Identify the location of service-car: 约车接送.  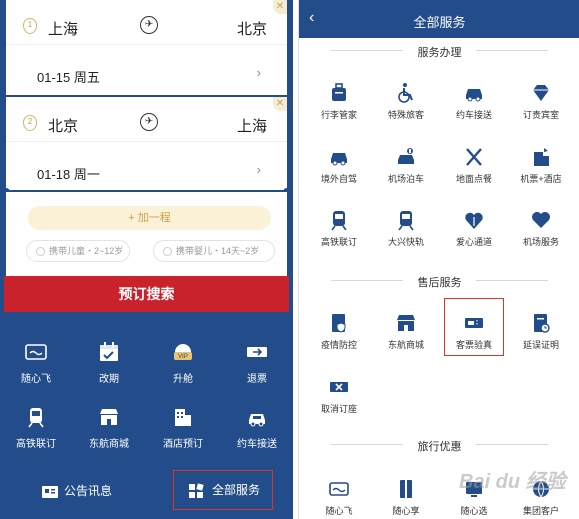
(257, 427).